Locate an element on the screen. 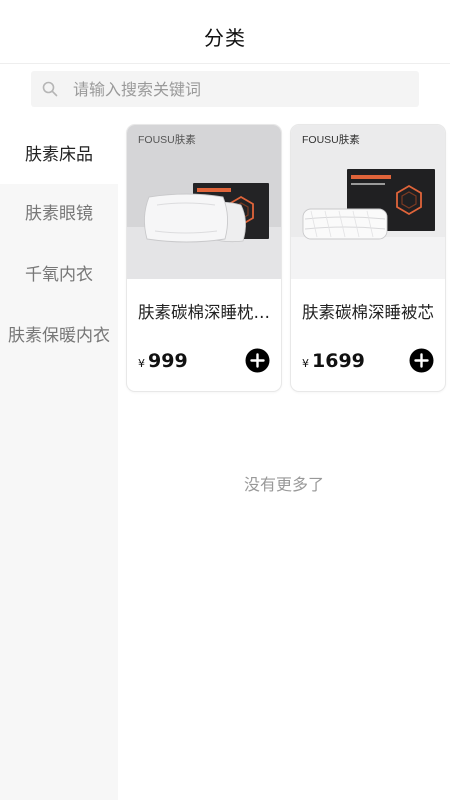 The image size is (450, 800). sidebar-item-glasses: 肤素眼镜 is located at coordinates (59, 214).